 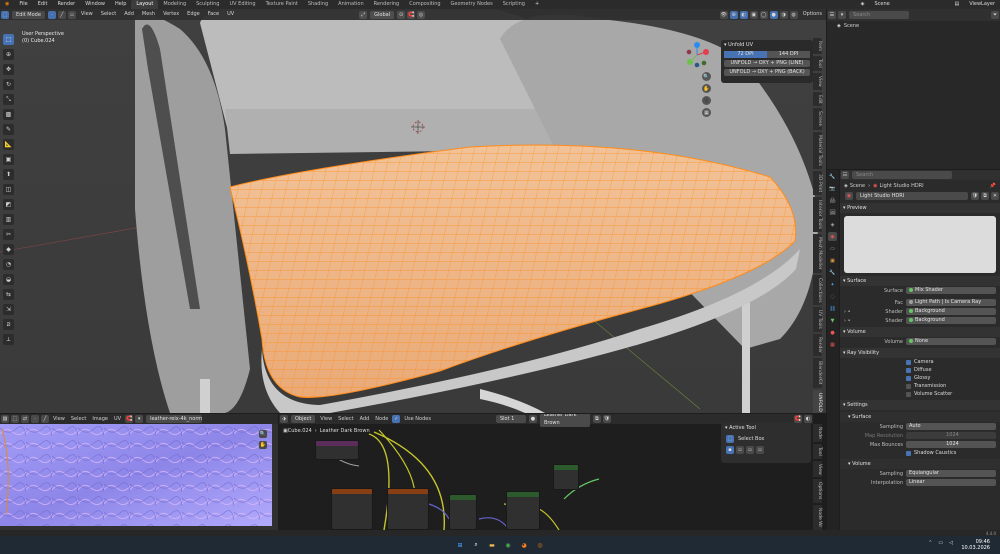 What do you see at coordinates (730, 439) in the screenshot?
I see `select-box-icon: ⬚` at bounding box center [730, 439].